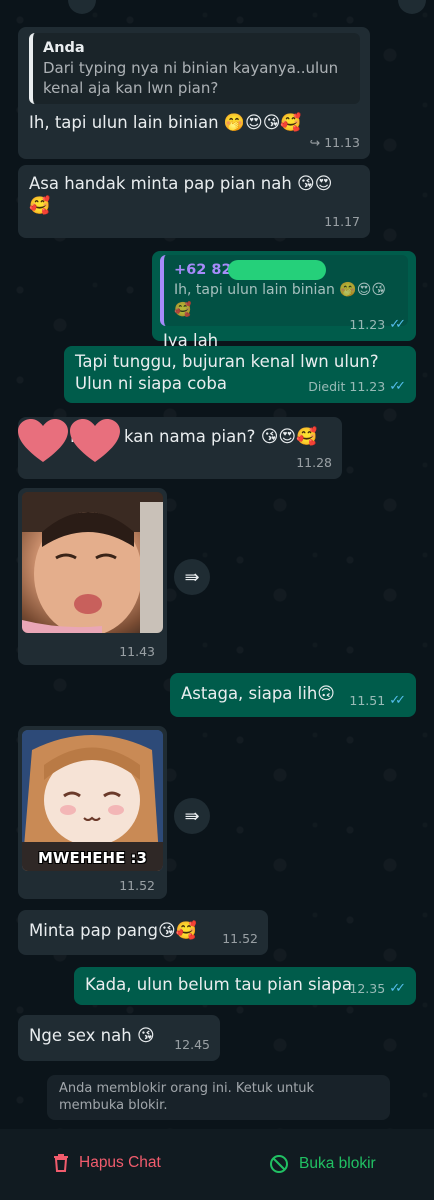 This screenshot has height=1200, width=434. What do you see at coordinates (177, 931) in the screenshot?
I see `emoji: 😘🥰` at bounding box center [177, 931].